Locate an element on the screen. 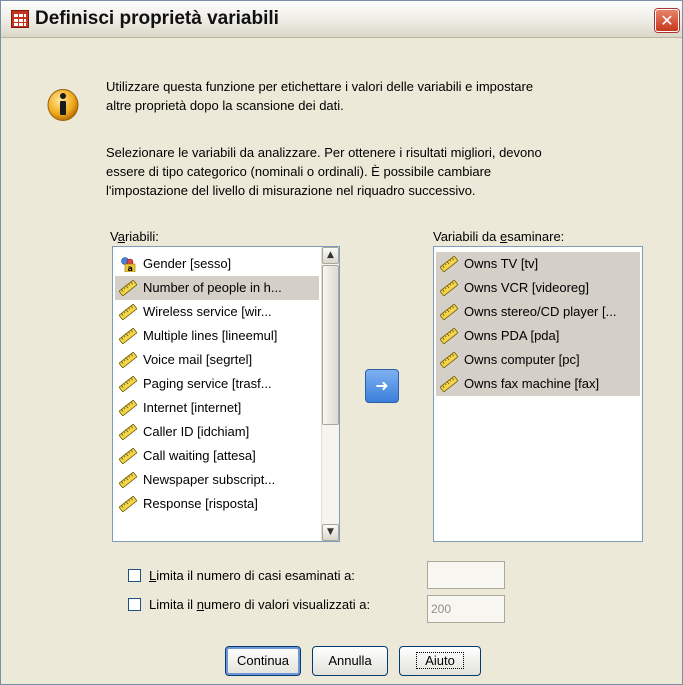 This screenshot has width=683, height=685. list-item: Owns computer [pc] is located at coordinates (538, 360).